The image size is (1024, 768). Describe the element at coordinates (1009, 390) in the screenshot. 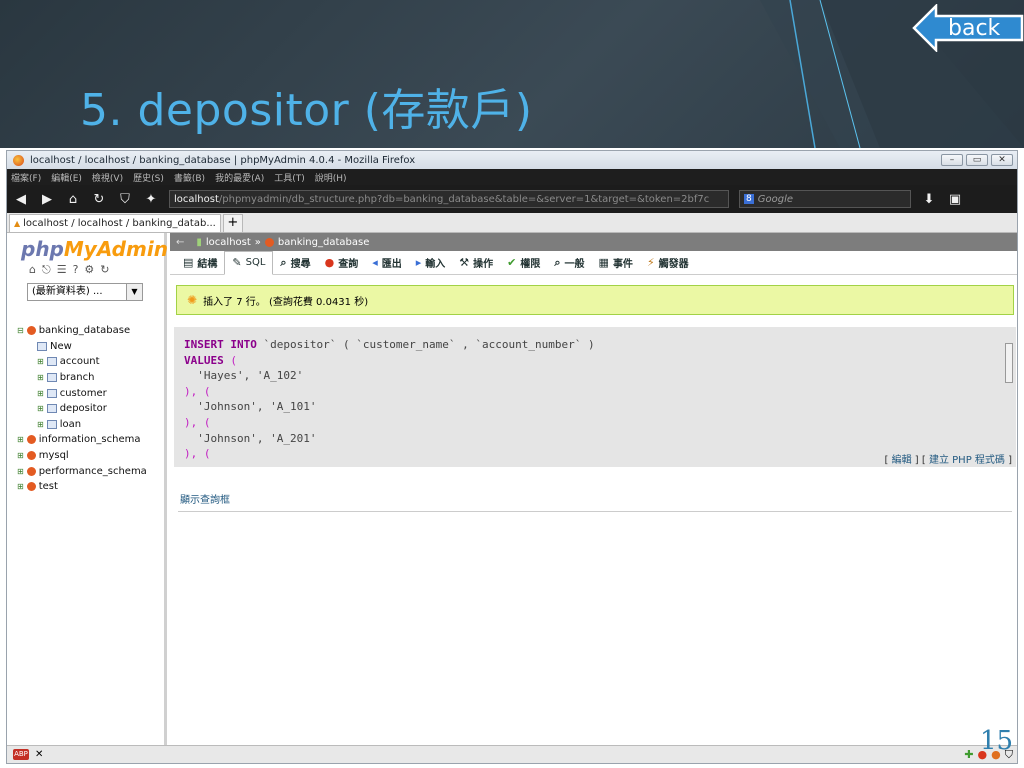

I see `sql-scrollbar` at that location.